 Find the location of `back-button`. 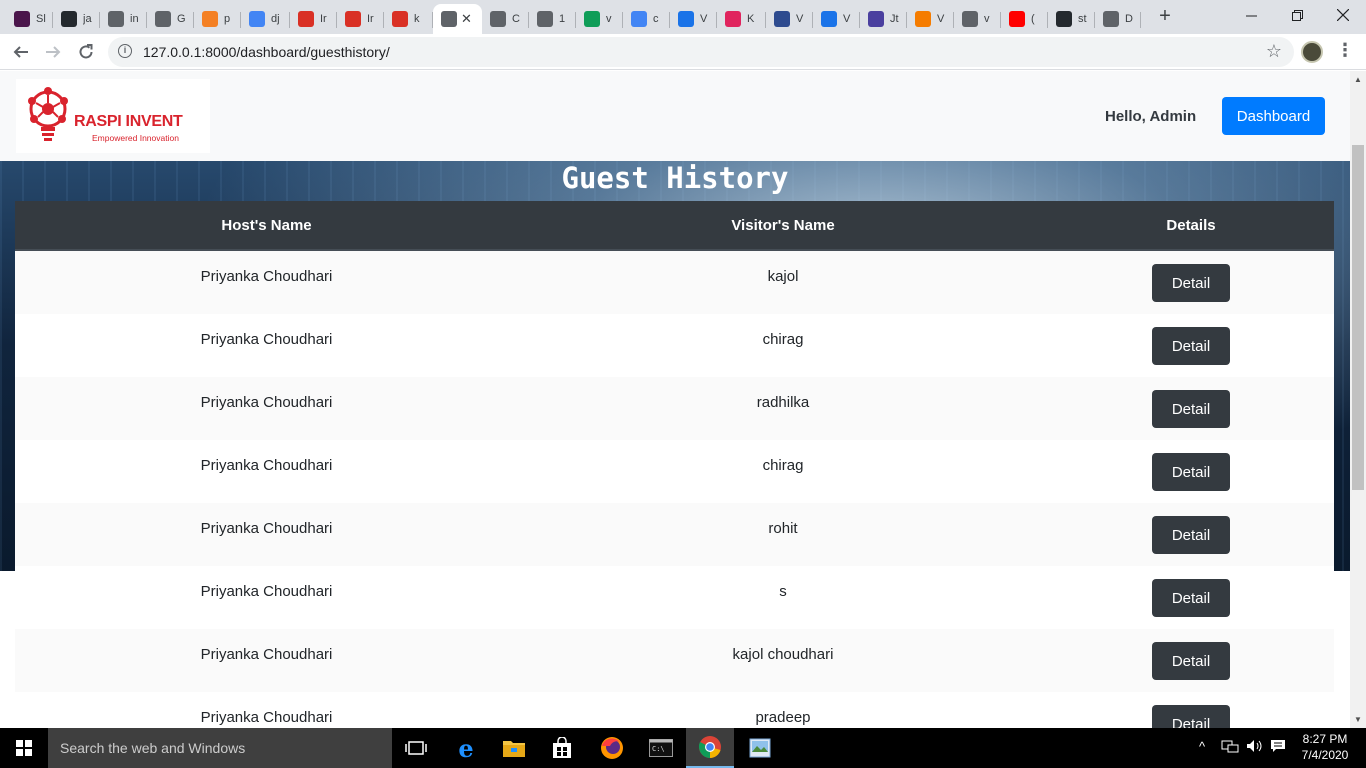

back-button is located at coordinates (21, 52).